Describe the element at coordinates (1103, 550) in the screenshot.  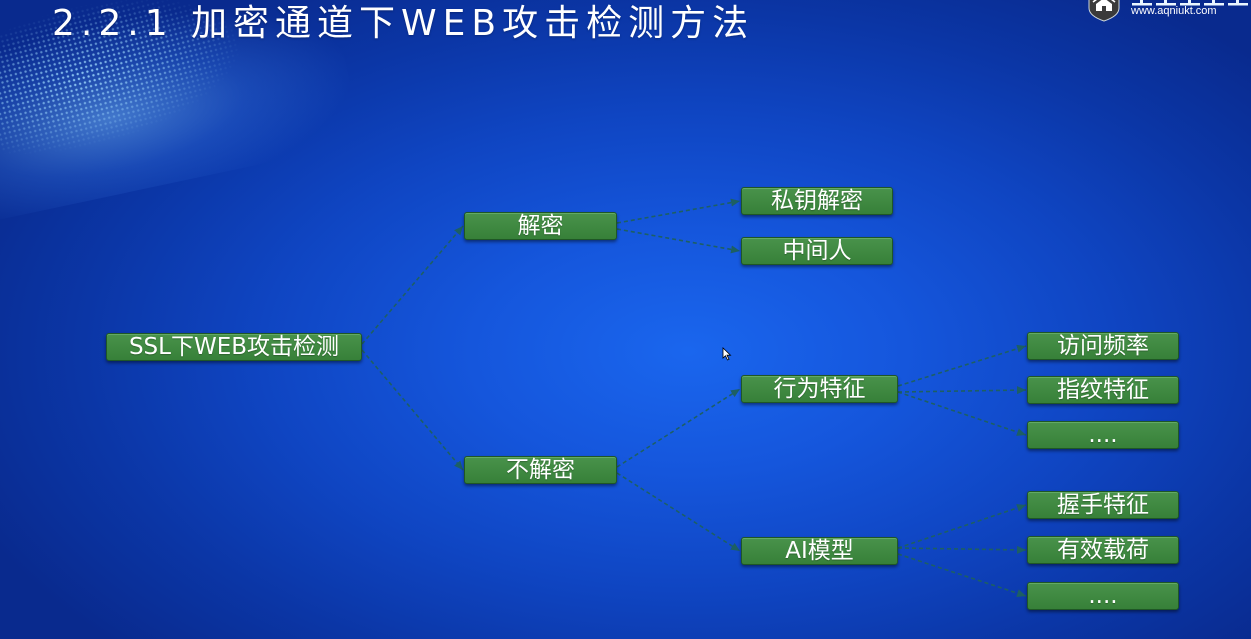
I see `node-payload: 有效载荷` at that location.